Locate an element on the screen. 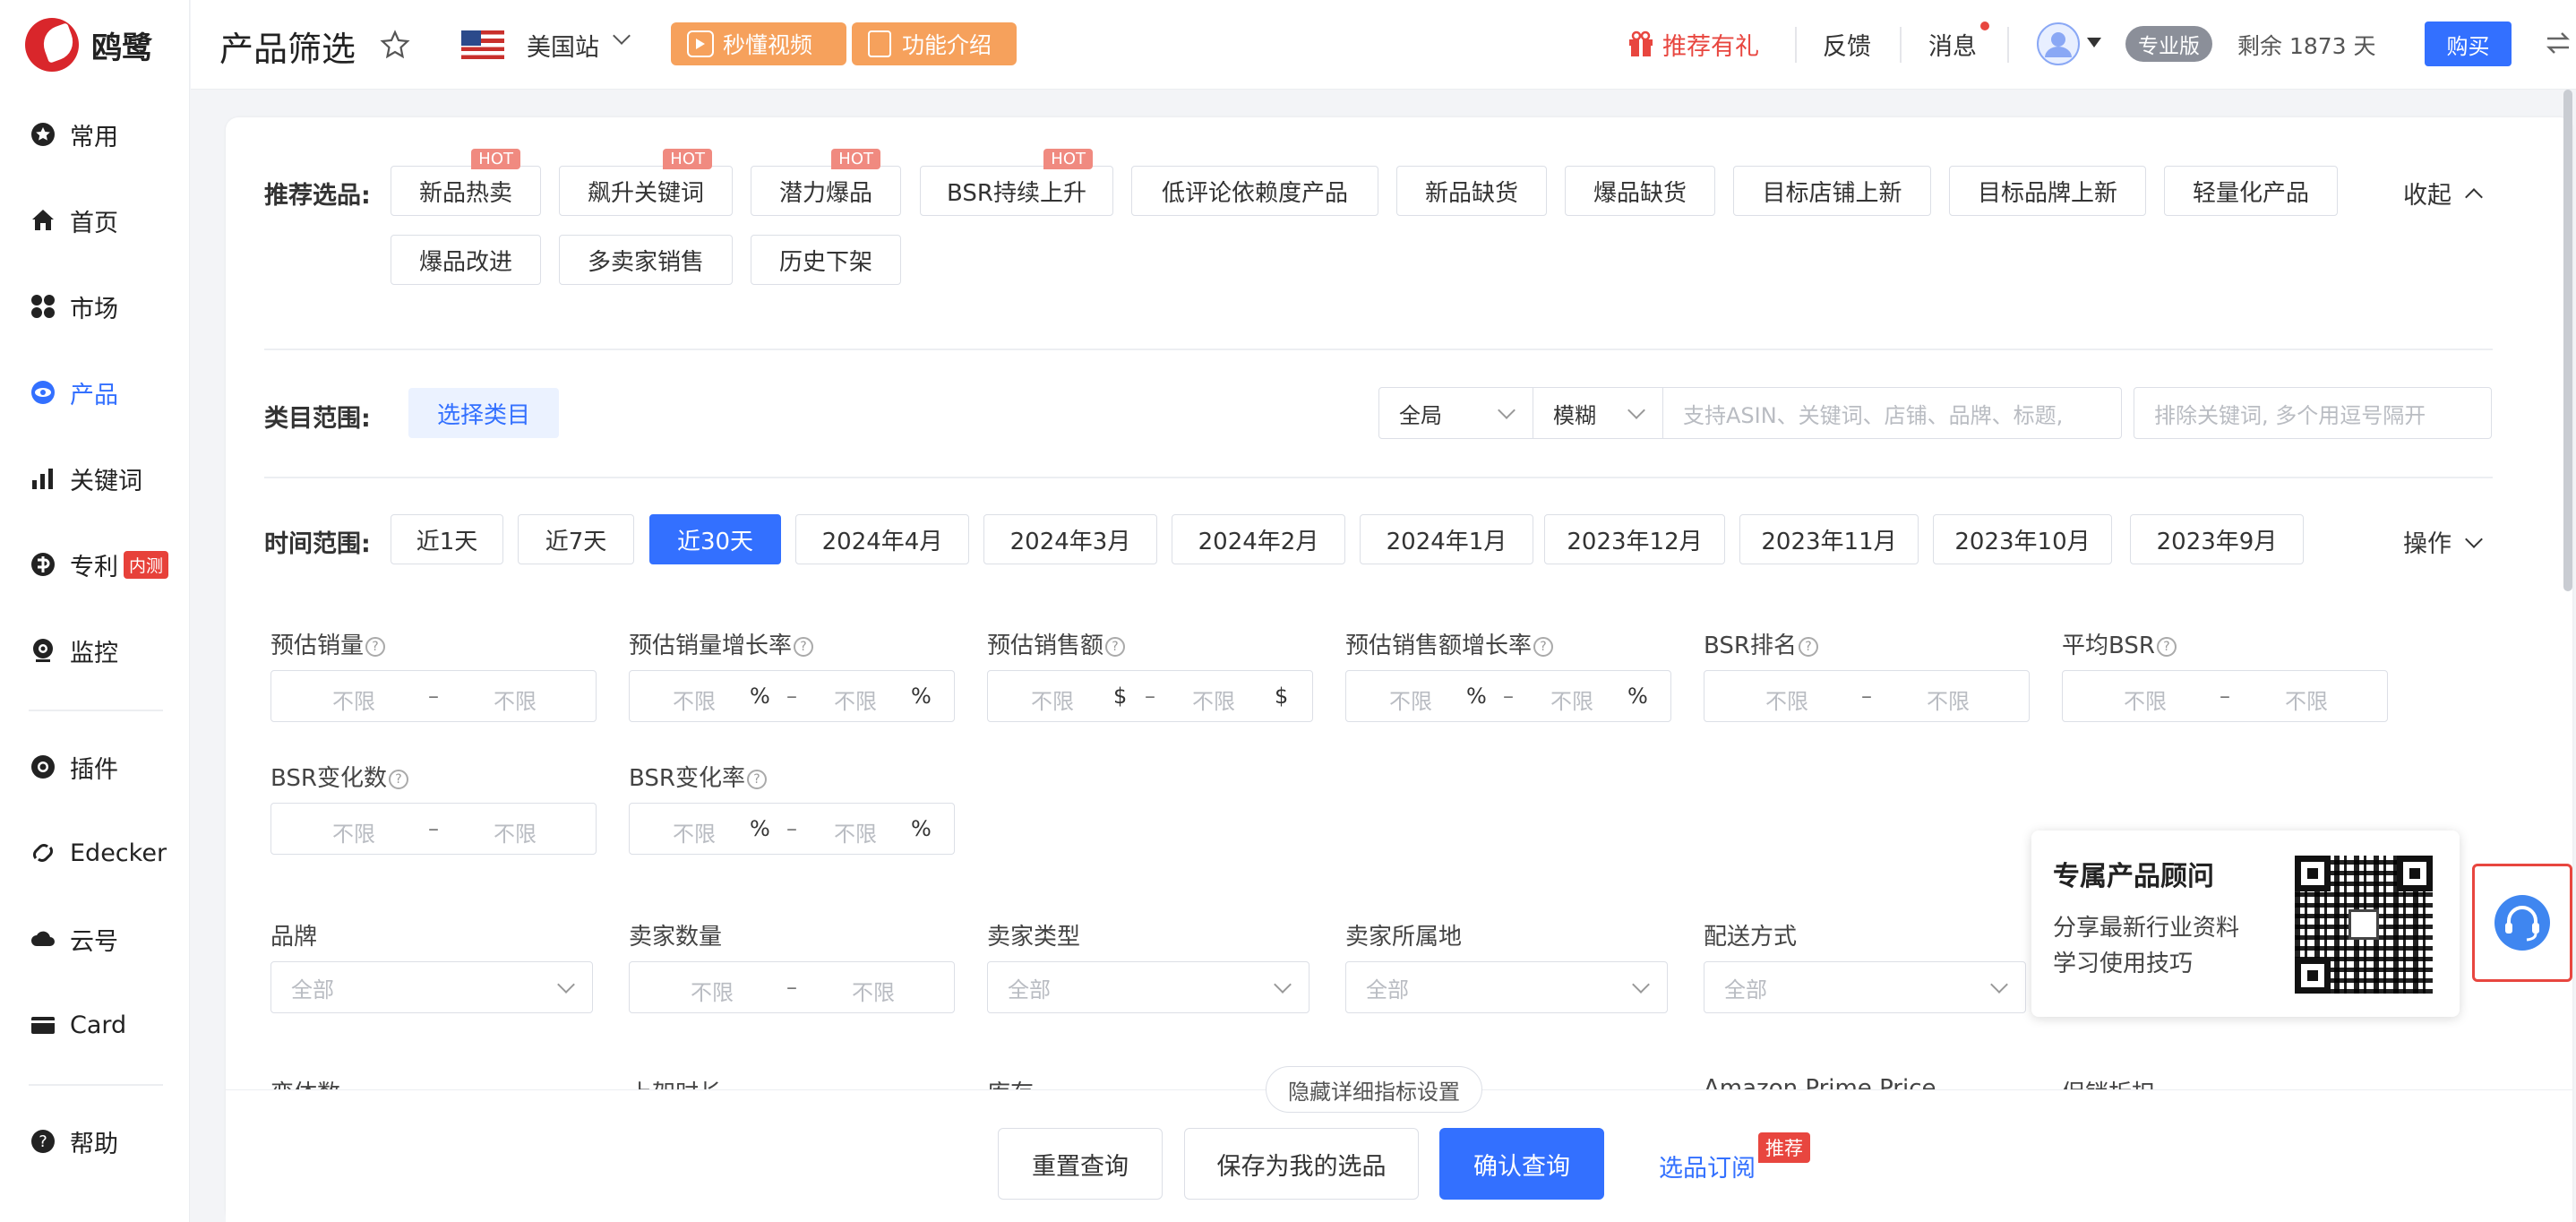  chip-label: 飙升关键词 is located at coordinates (645, 193).